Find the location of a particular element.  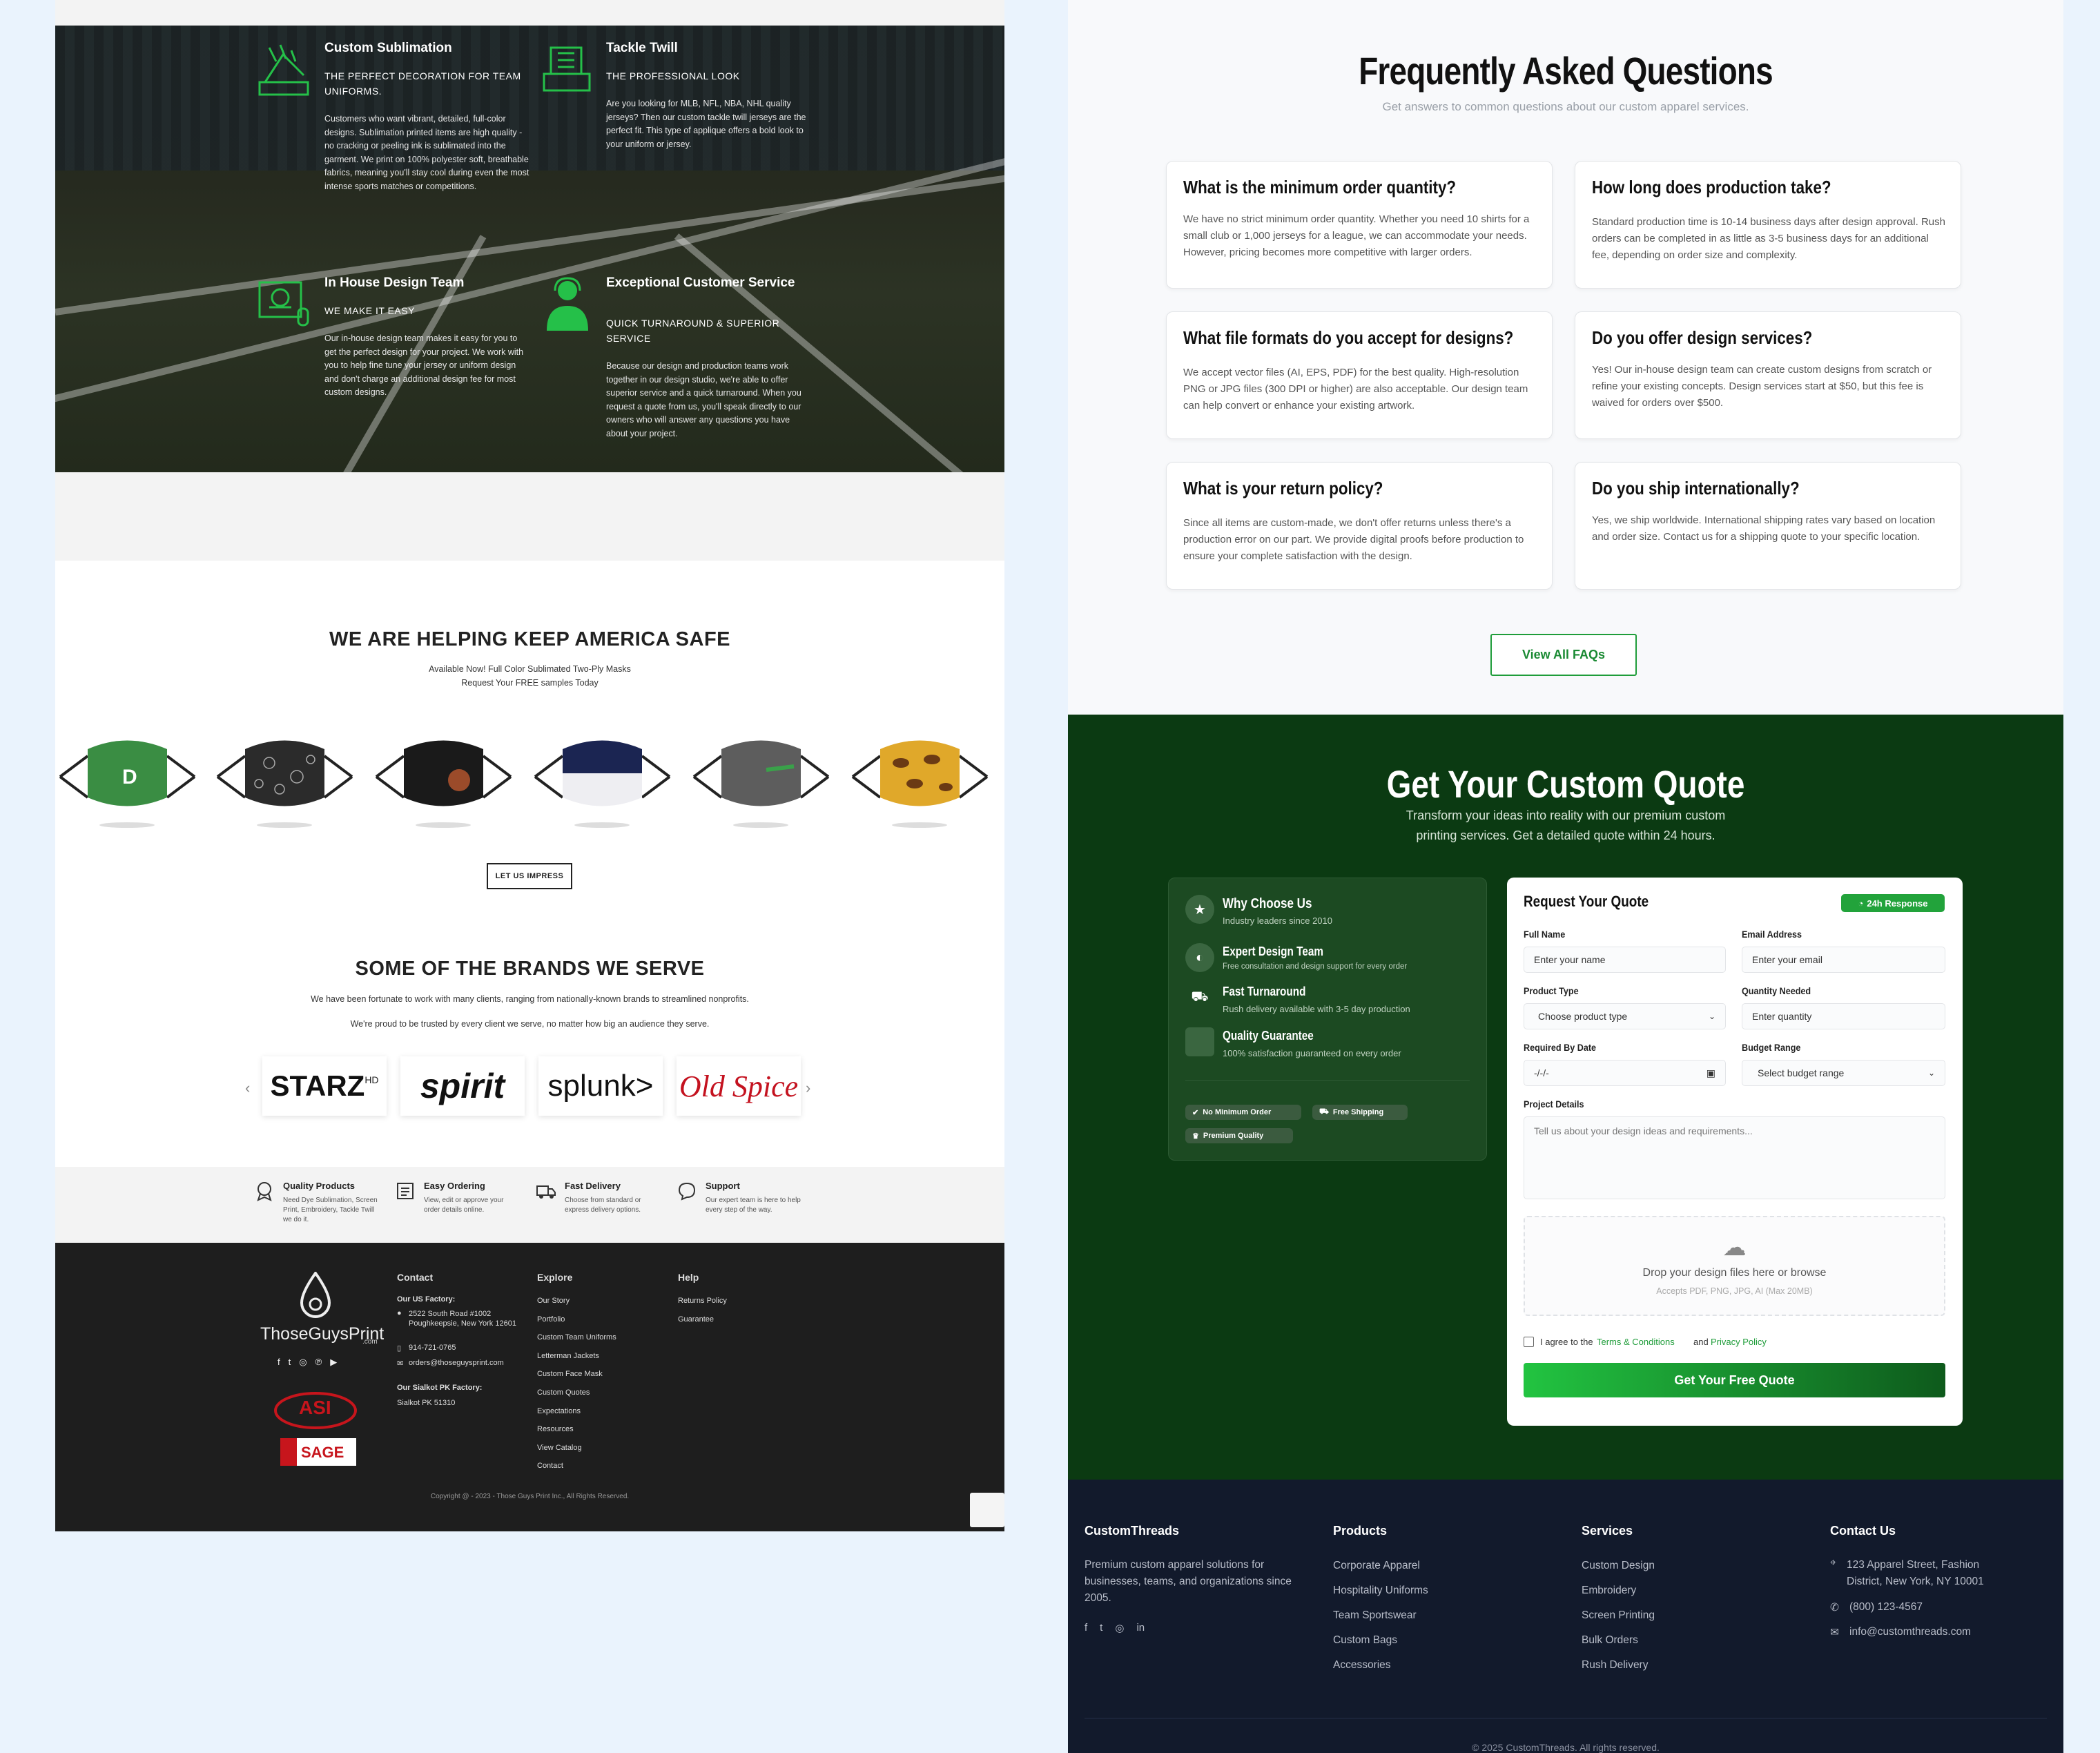

product-type-select: Choose product type ⌄ is located at coordinates (1625, 1016).